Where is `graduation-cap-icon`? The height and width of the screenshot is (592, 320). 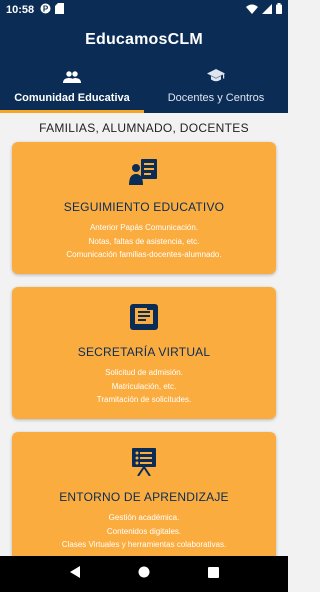 graduation-cap-icon is located at coordinates (216, 78).